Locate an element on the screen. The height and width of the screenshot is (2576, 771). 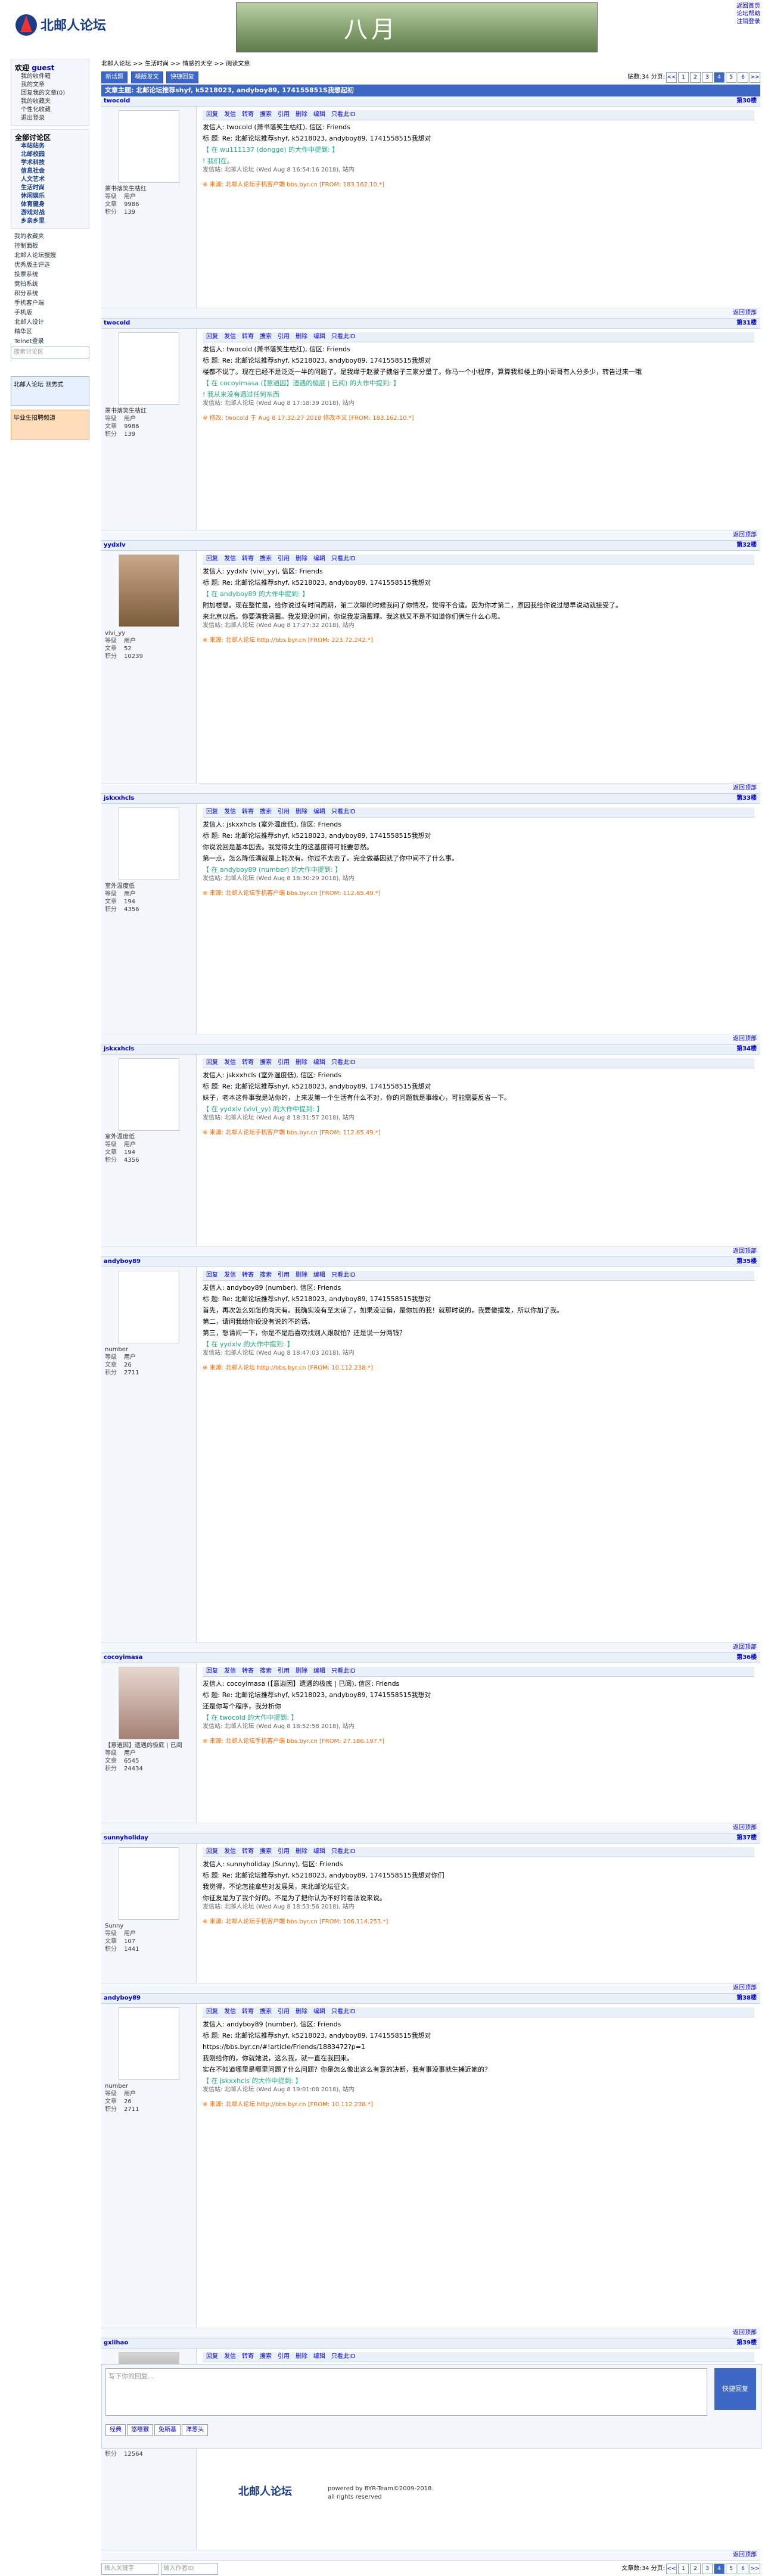
sidebar-nav-item: 北邮人设计 is located at coordinates (50, 323).